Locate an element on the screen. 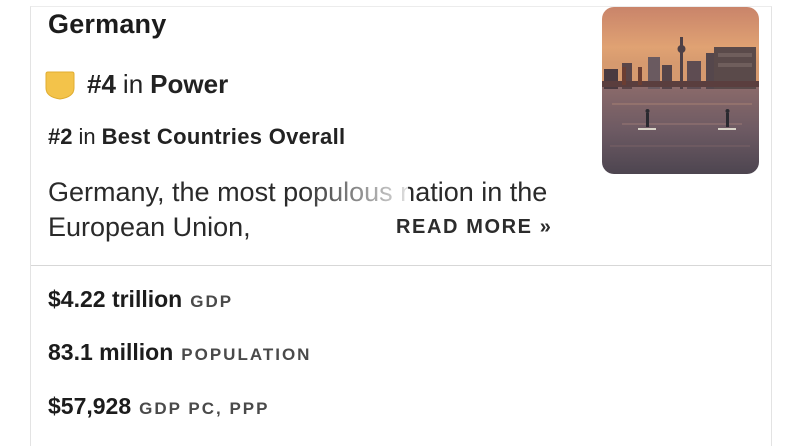 The width and height of the screenshot is (800, 446). read-more-link: READ MORE » is located at coordinates (474, 227).